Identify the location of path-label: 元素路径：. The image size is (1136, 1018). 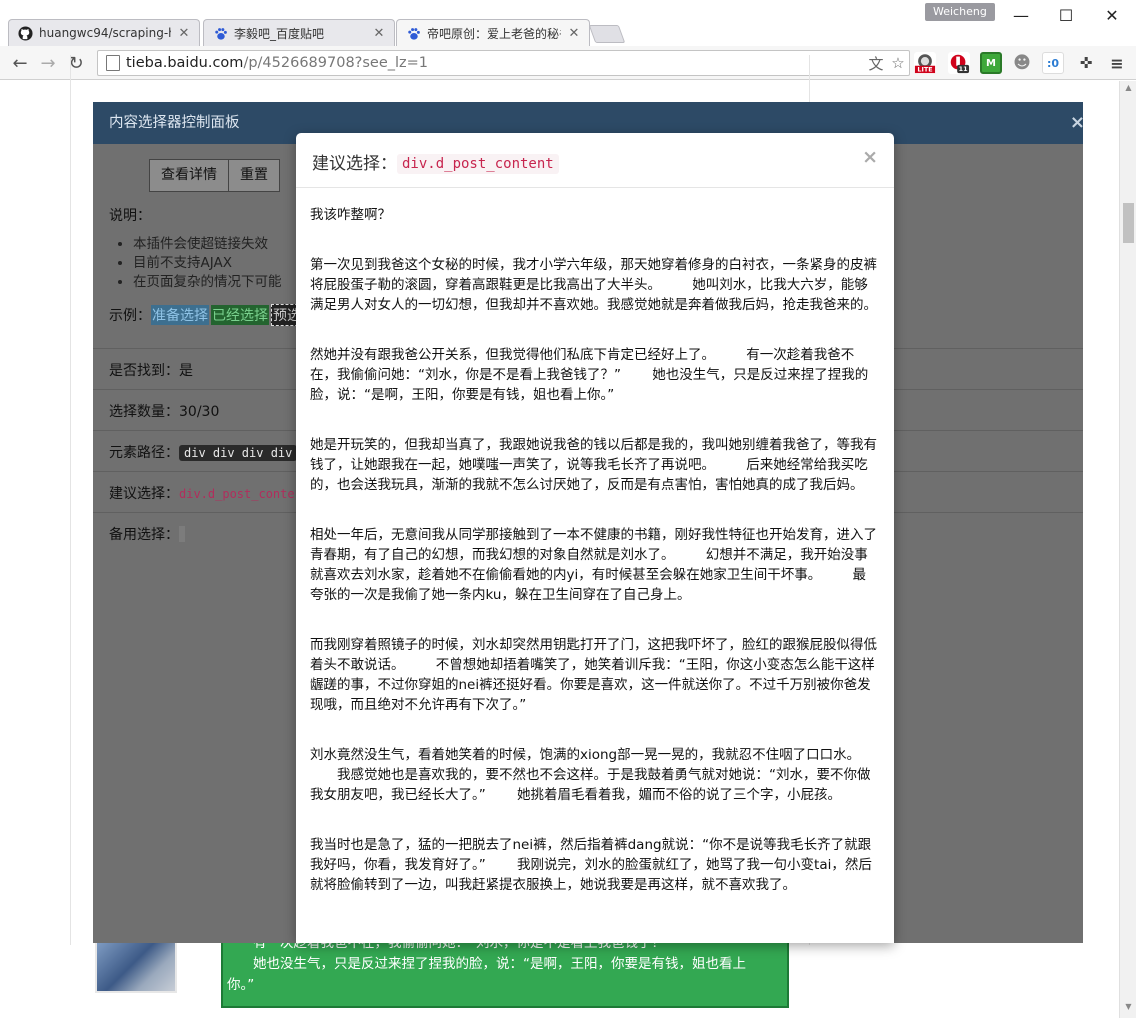
(144, 453).